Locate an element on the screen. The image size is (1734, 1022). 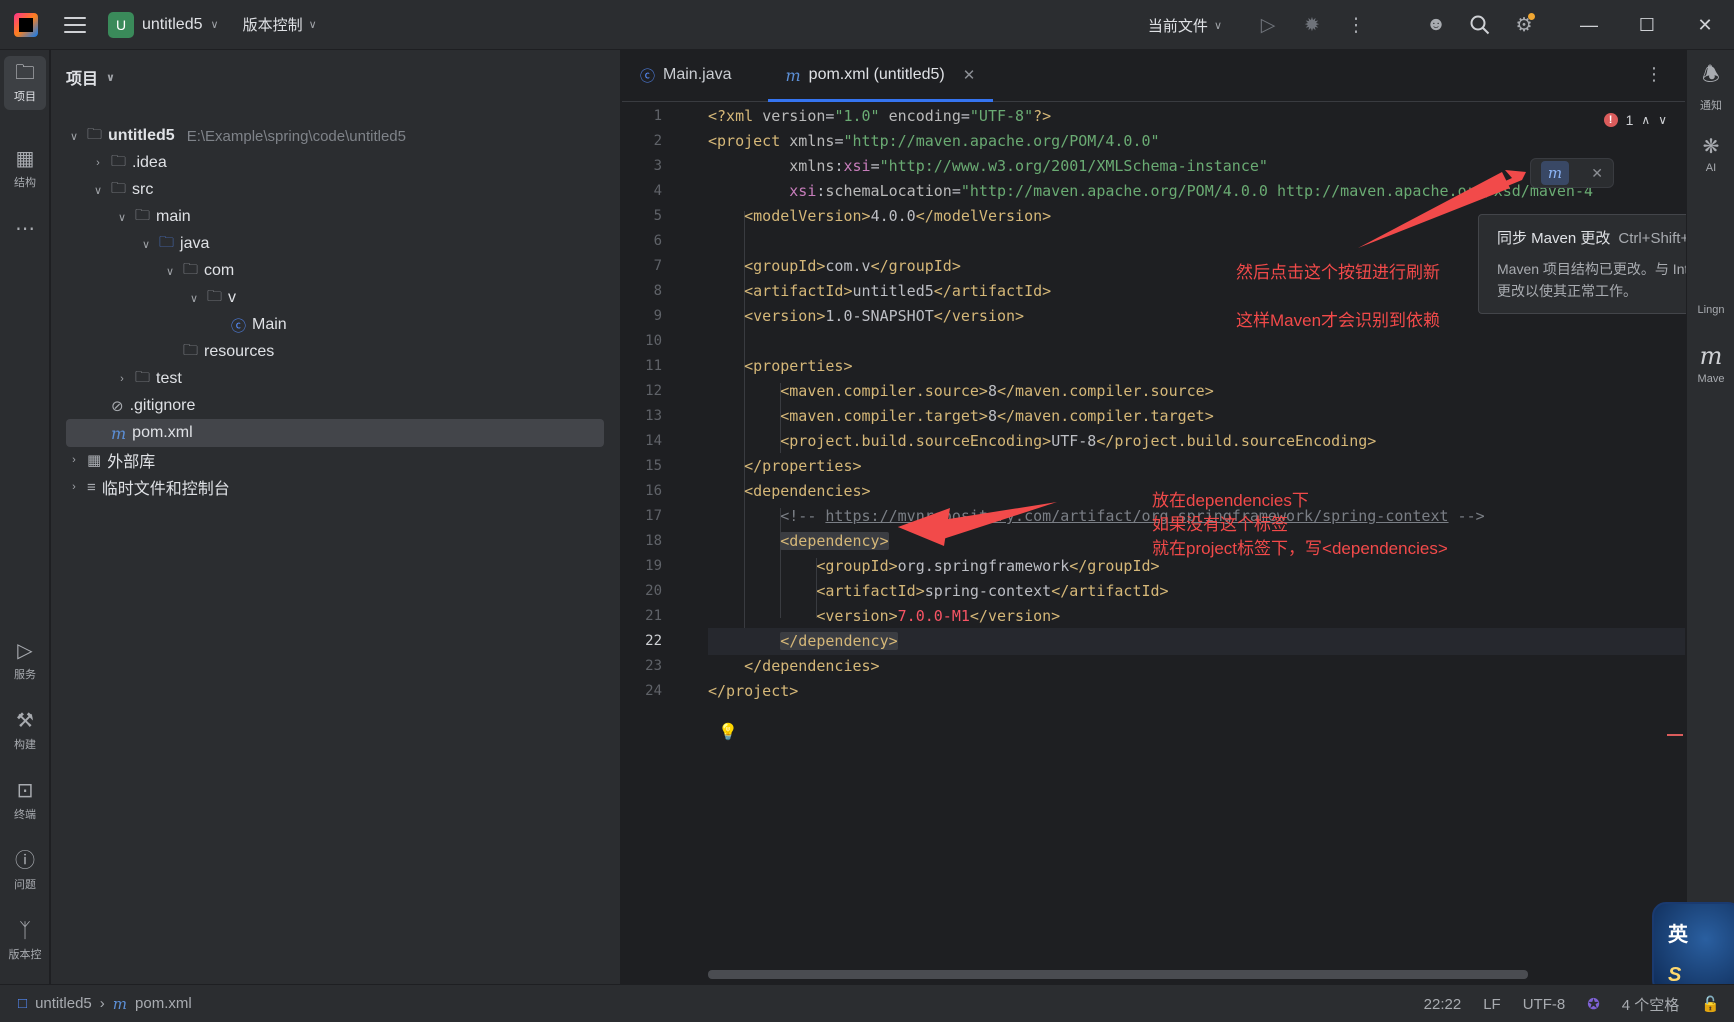
annotation-note-3c: 就在project标签下，写<dependencies> is located at coordinates (1300, 548).